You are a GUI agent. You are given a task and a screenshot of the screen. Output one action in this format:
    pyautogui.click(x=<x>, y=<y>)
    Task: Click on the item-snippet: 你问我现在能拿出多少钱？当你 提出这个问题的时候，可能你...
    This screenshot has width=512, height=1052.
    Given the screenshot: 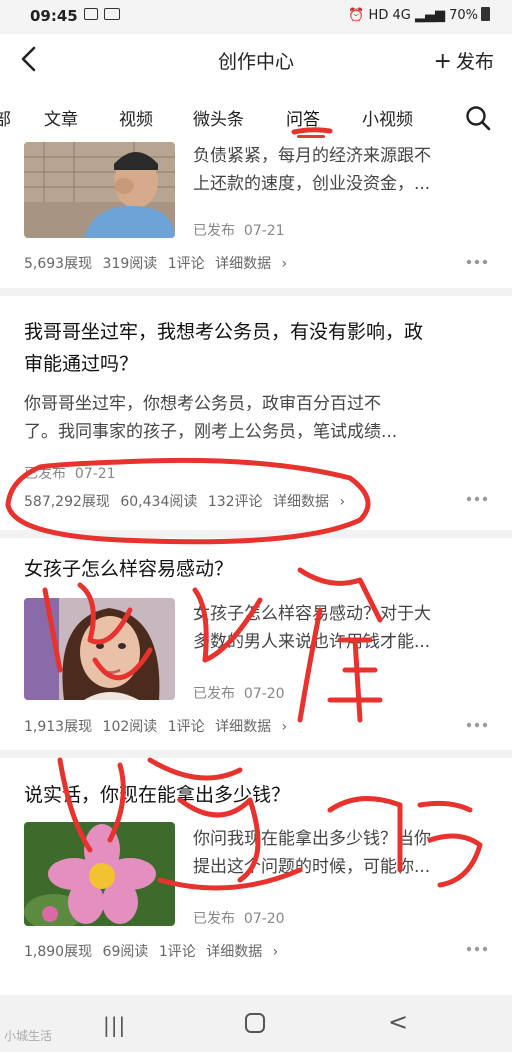 What is the action you would take?
    pyautogui.click(x=312, y=853)
    